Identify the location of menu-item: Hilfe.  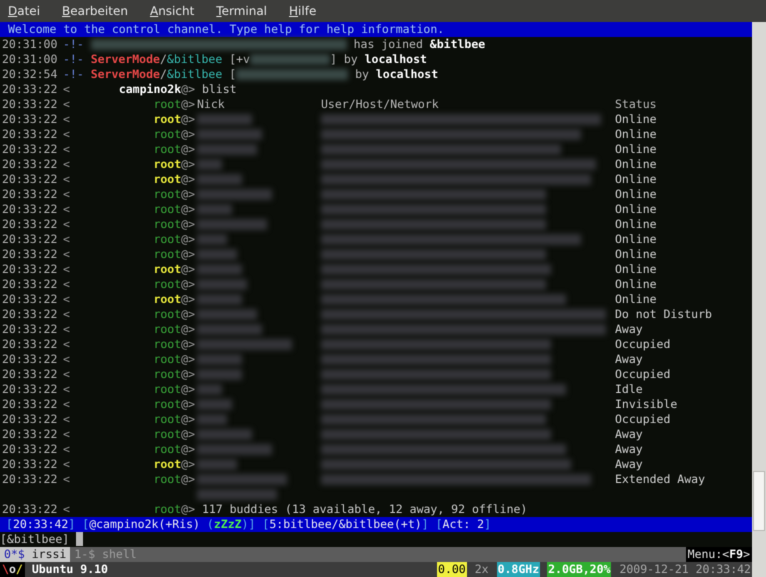
(302, 11).